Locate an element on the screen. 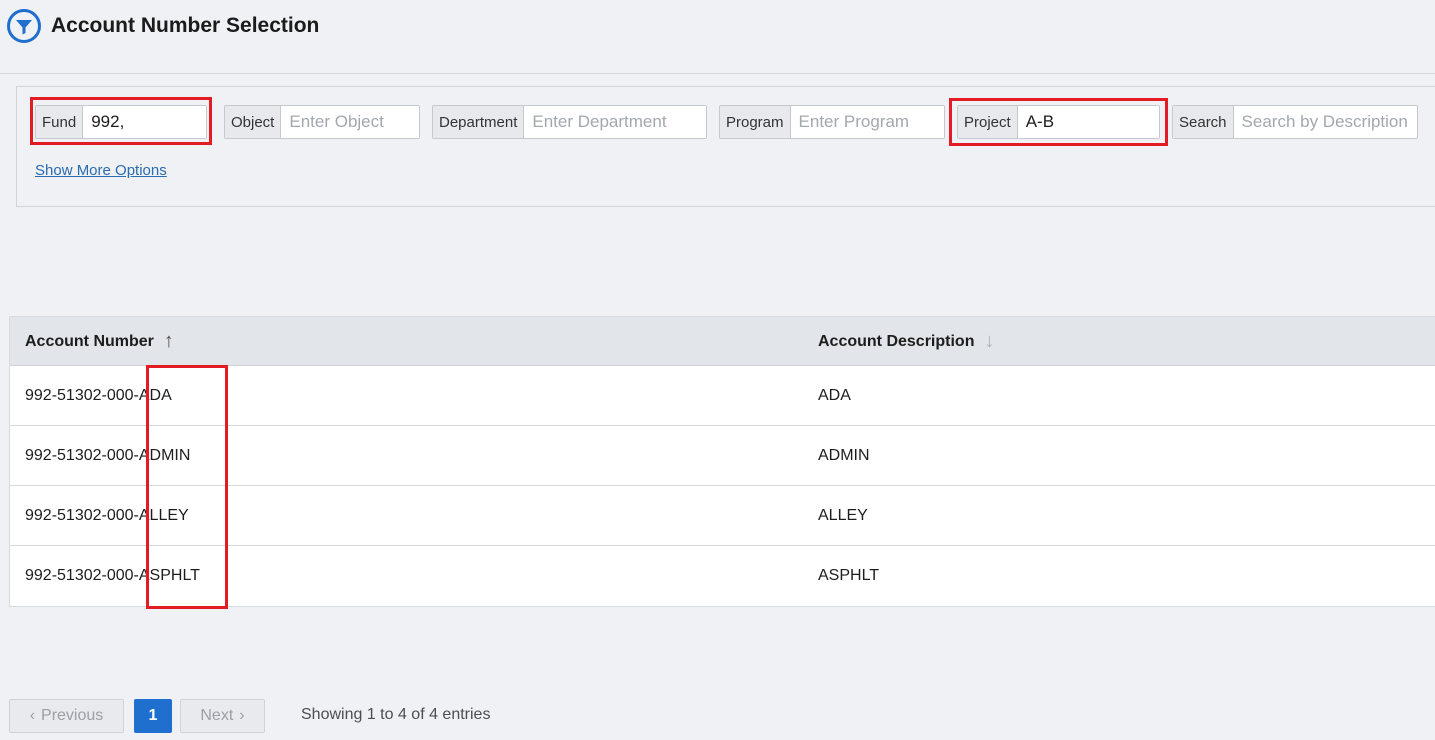 This screenshot has width=1435, height=740. search-input is located at coordinates (1325, 122).